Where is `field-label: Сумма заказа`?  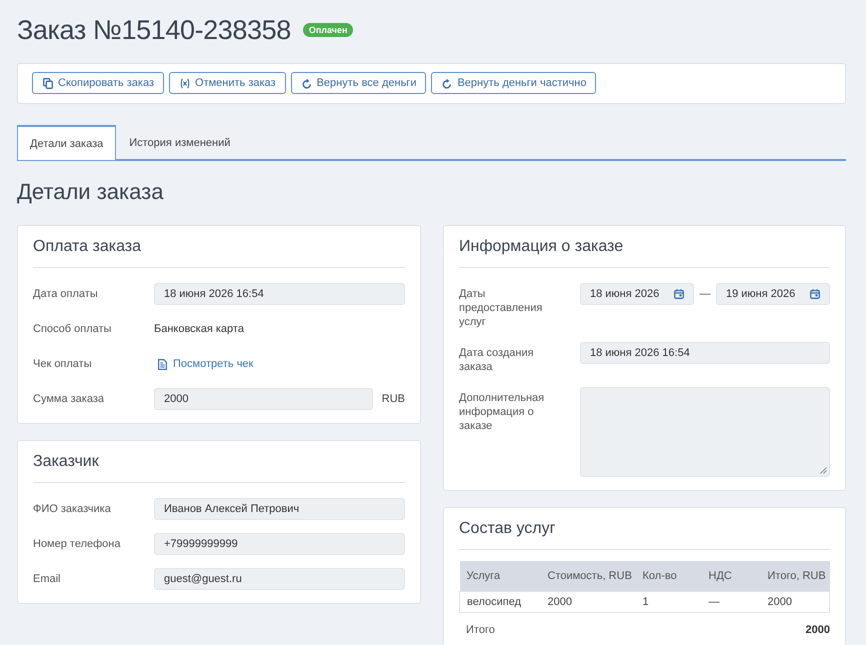
field-label: Сумма заказа is located at coordinates (69, 399).